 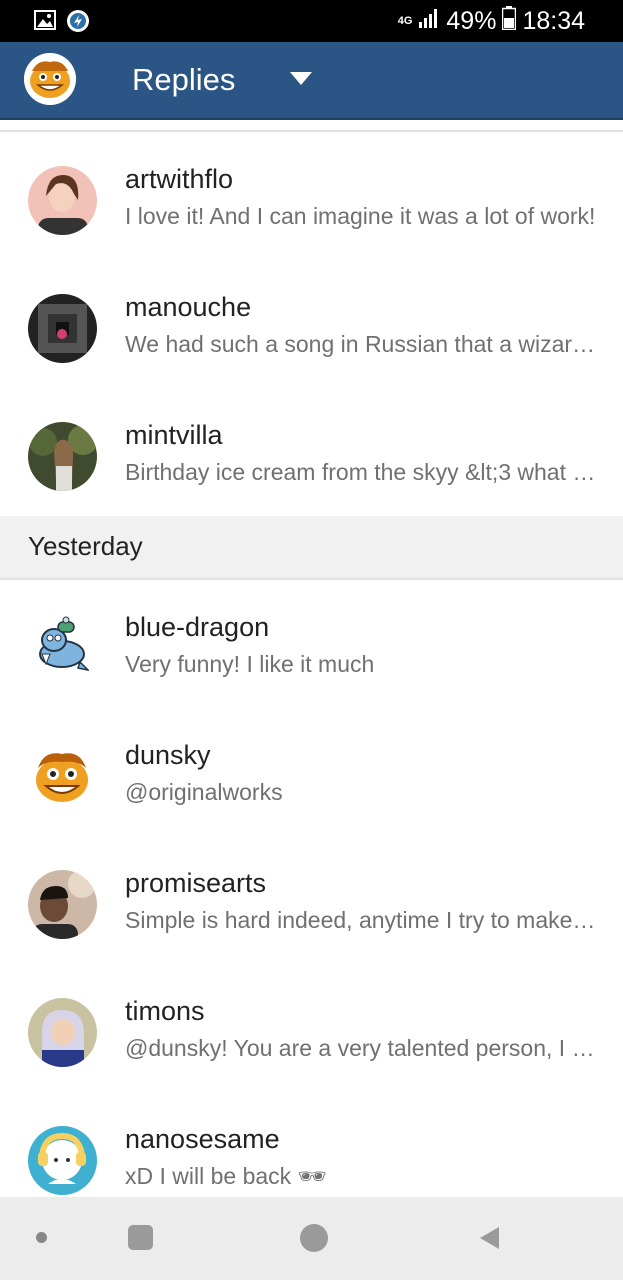 I want to click on back-icon, so click(x=489, y=1238).